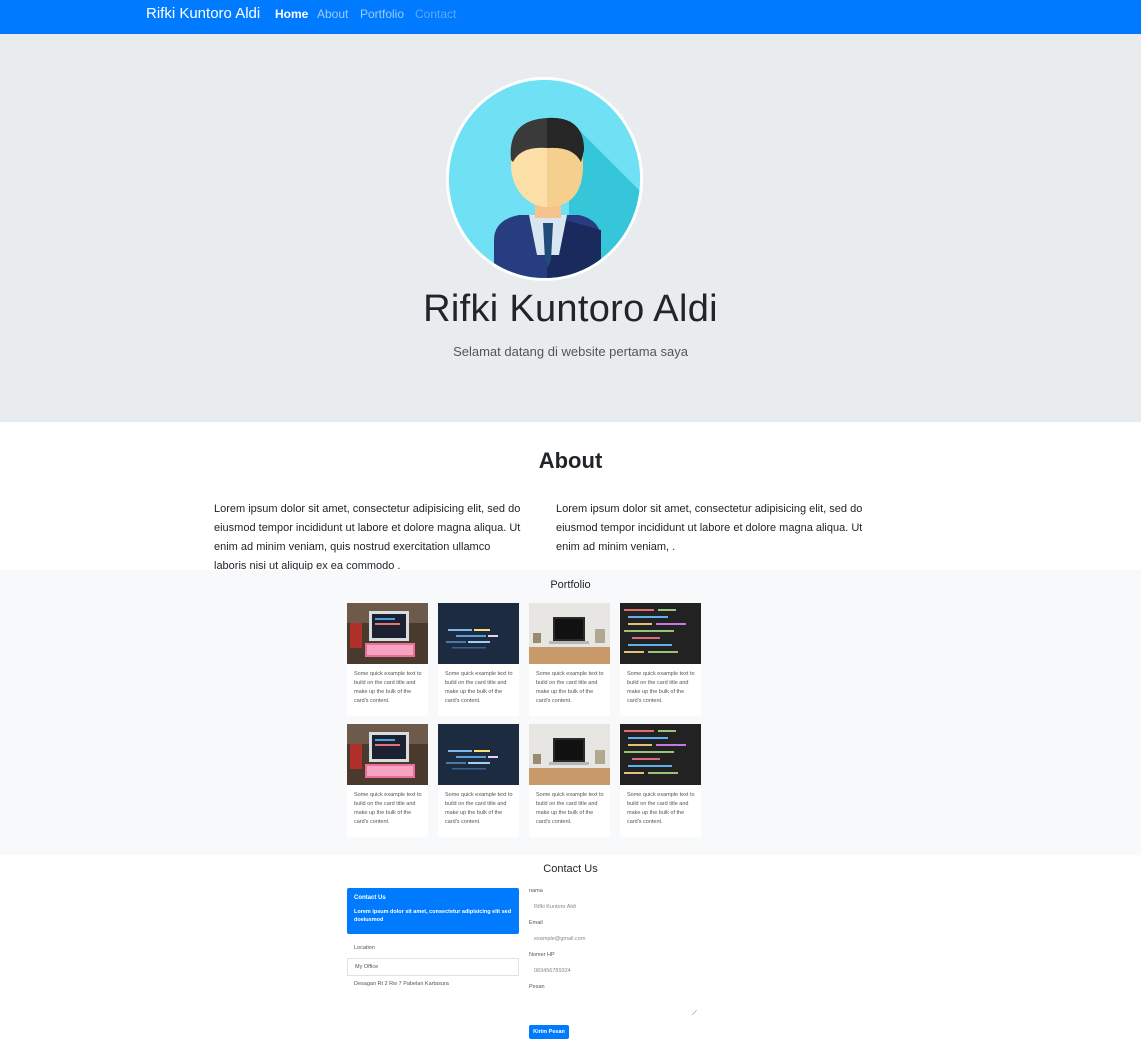  What do you see at coordinates (332, 14) in the screenshot?
I see `nav-link-about: About` at bounding box center [332, 14].